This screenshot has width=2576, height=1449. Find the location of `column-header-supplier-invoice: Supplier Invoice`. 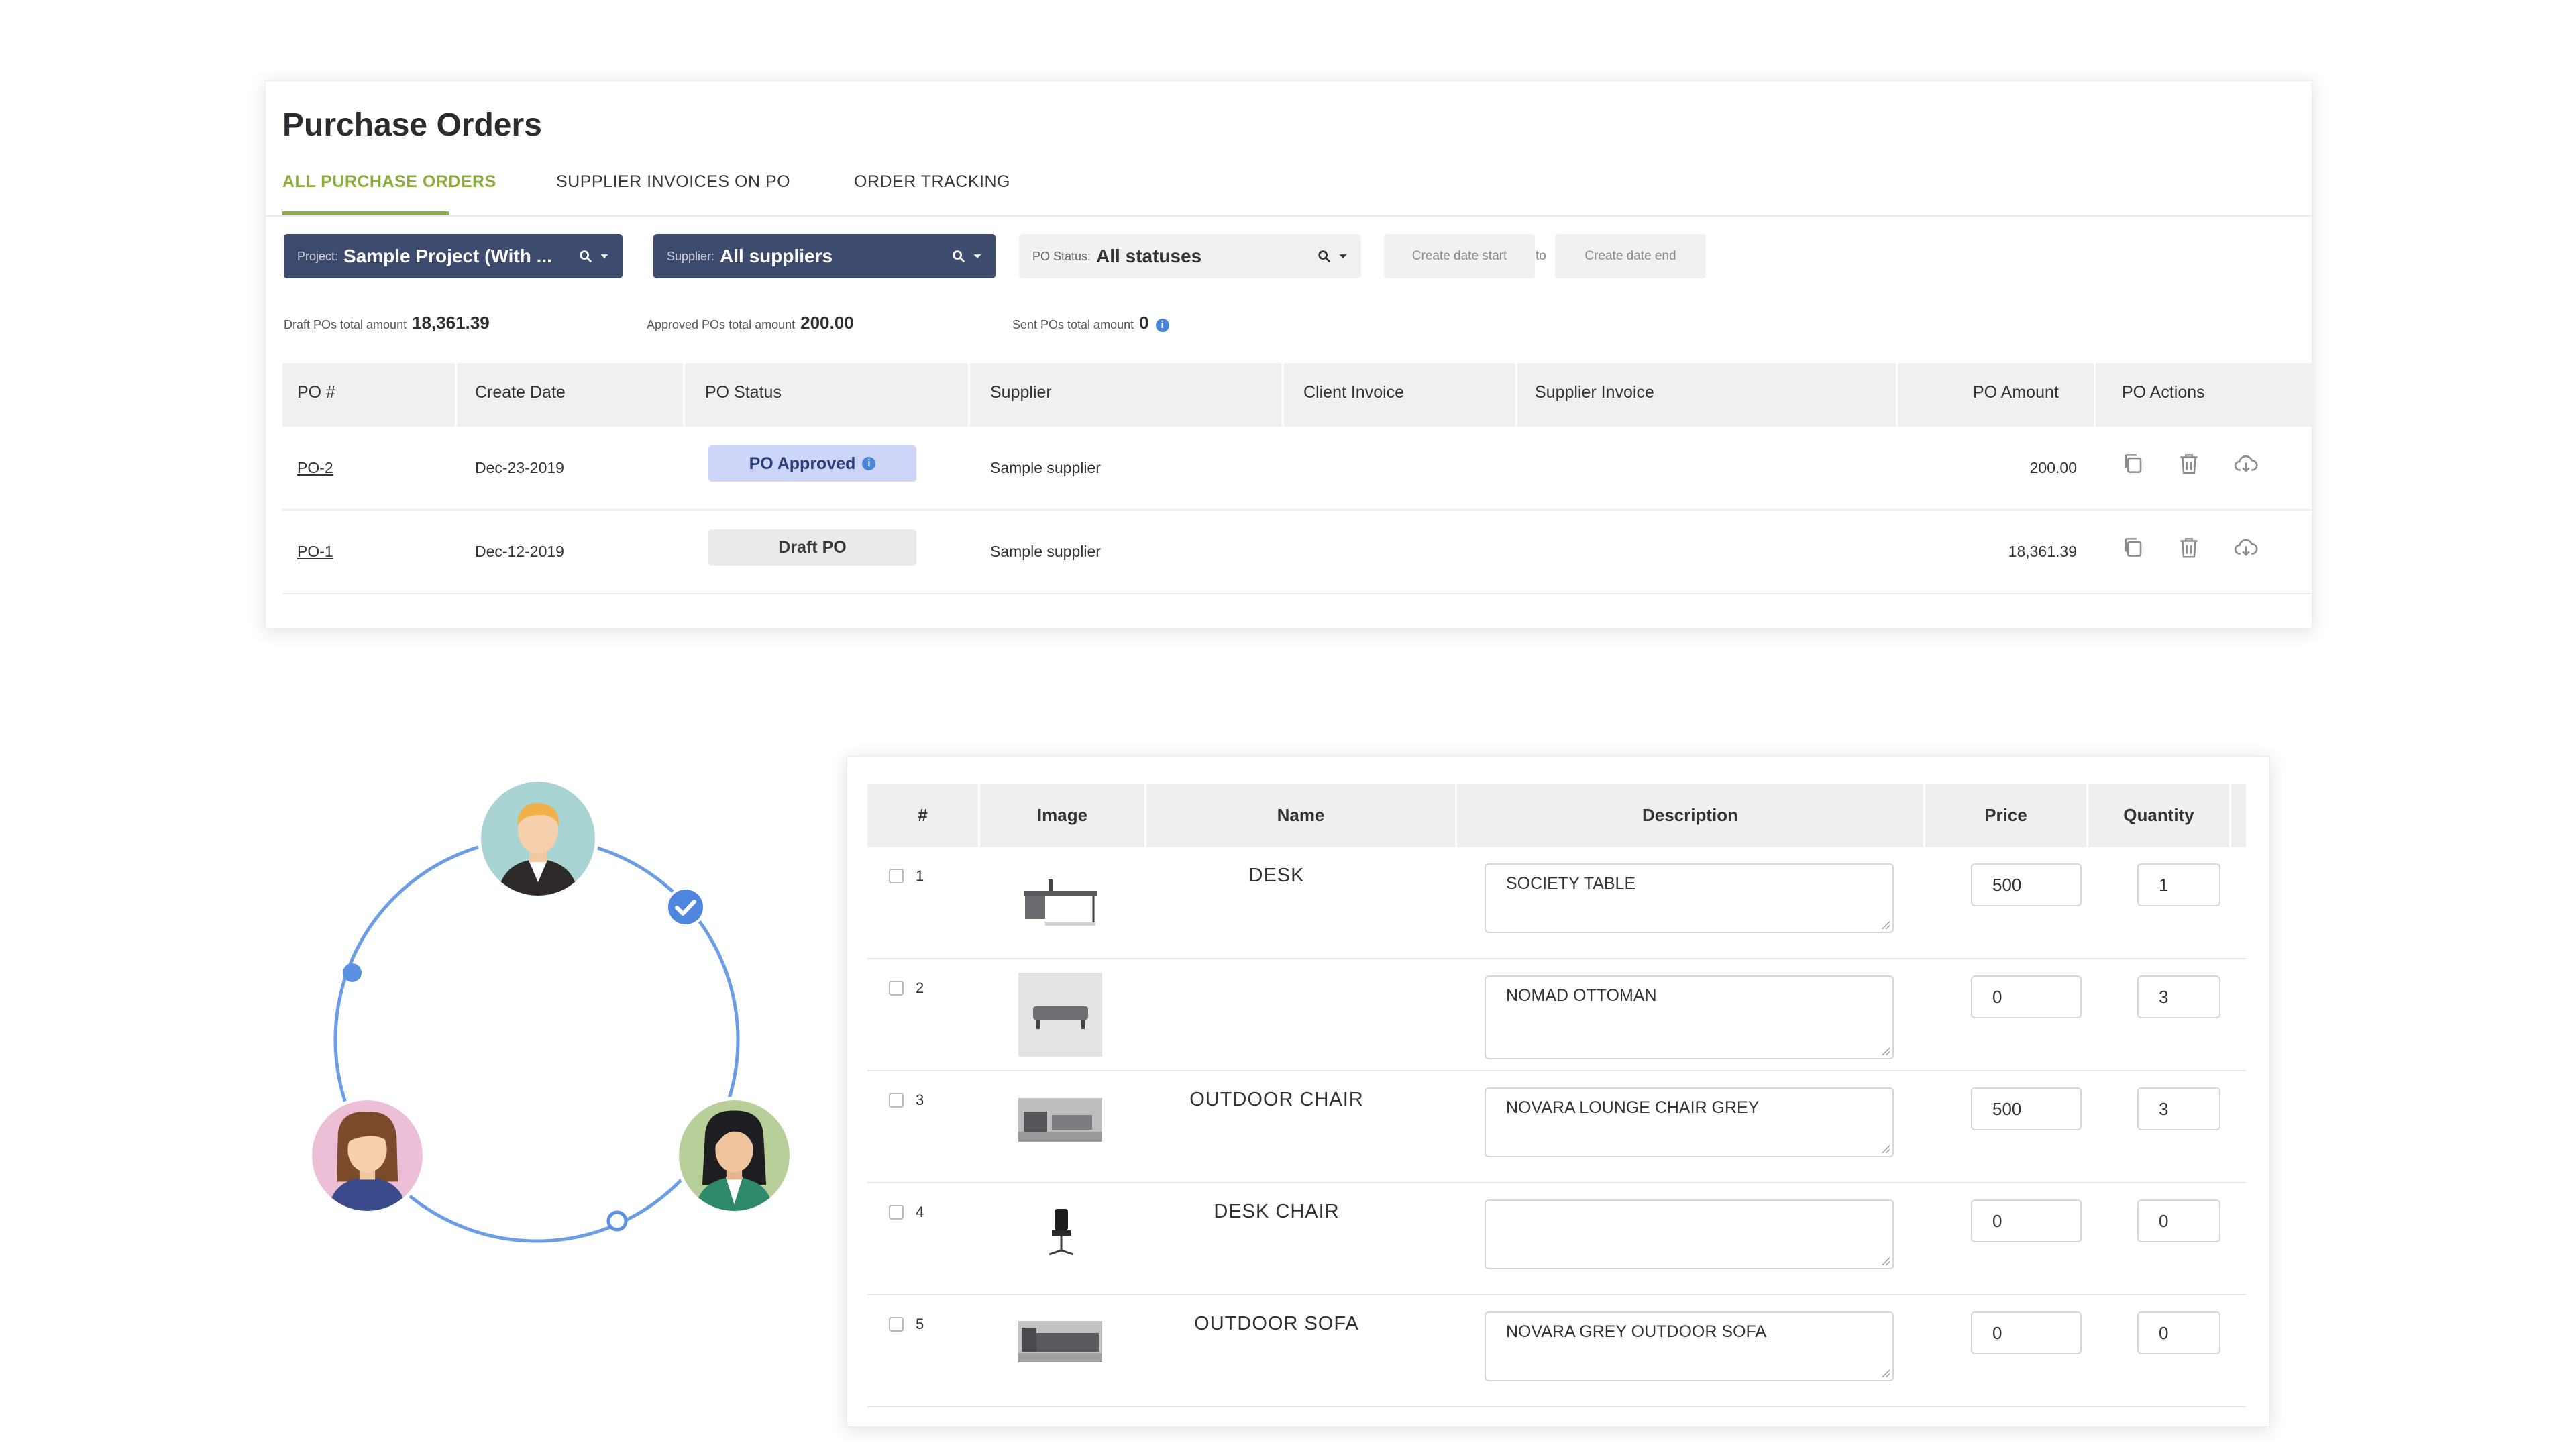

column-header-supplier-invoice: Supplier Invoice is located at coordinates (1594, 392).